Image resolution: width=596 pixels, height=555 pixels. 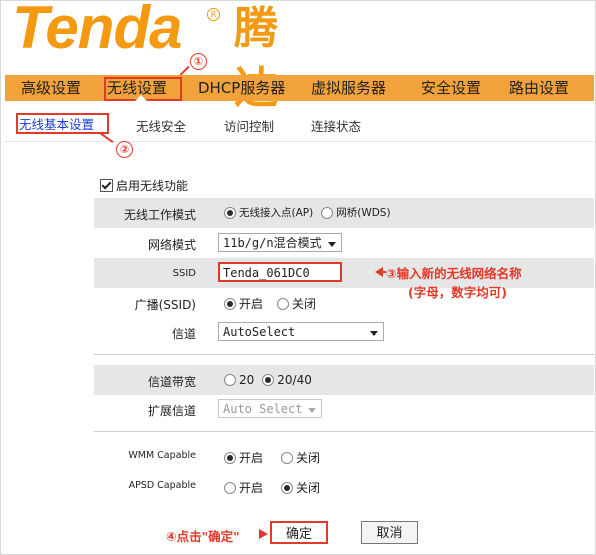 I want to click on bandwidth-control: 20 20/40, so click(x=272, y=379).